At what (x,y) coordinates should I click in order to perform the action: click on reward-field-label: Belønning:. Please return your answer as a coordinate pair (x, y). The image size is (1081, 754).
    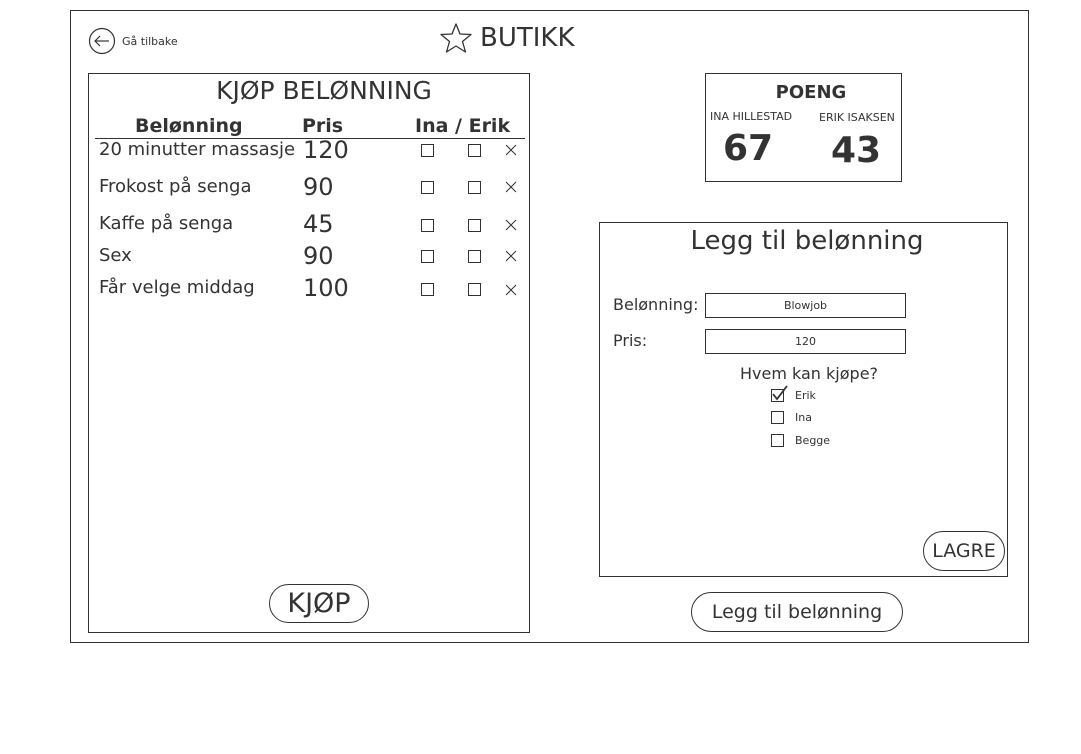
    Looking at the image, I should click on (656, 304).